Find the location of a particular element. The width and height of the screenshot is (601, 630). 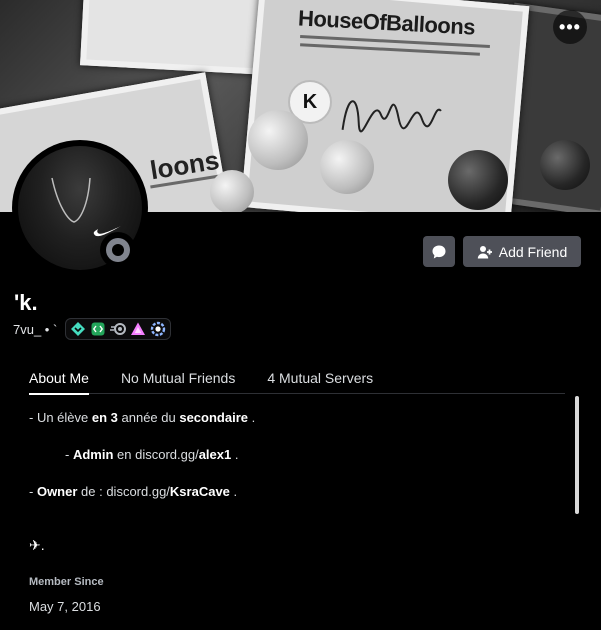

tab-mutual-servers: 4 Mutual Servers is located at coordinates (320, 380).